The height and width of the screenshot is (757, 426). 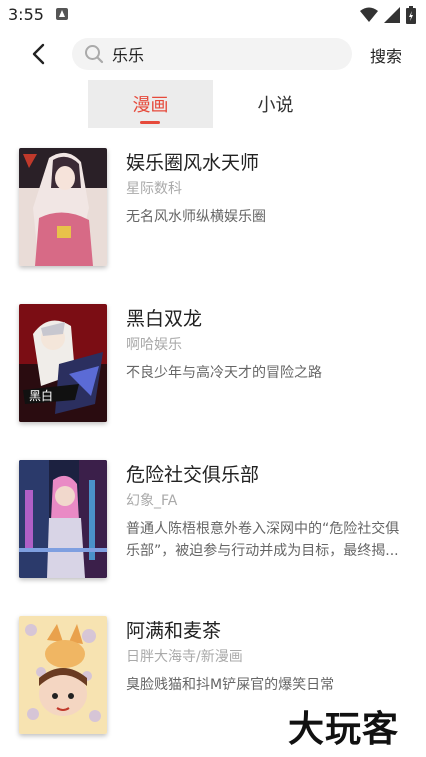 I want to click on category-tabs: 漫画 小说, so click(x=213, y=104).